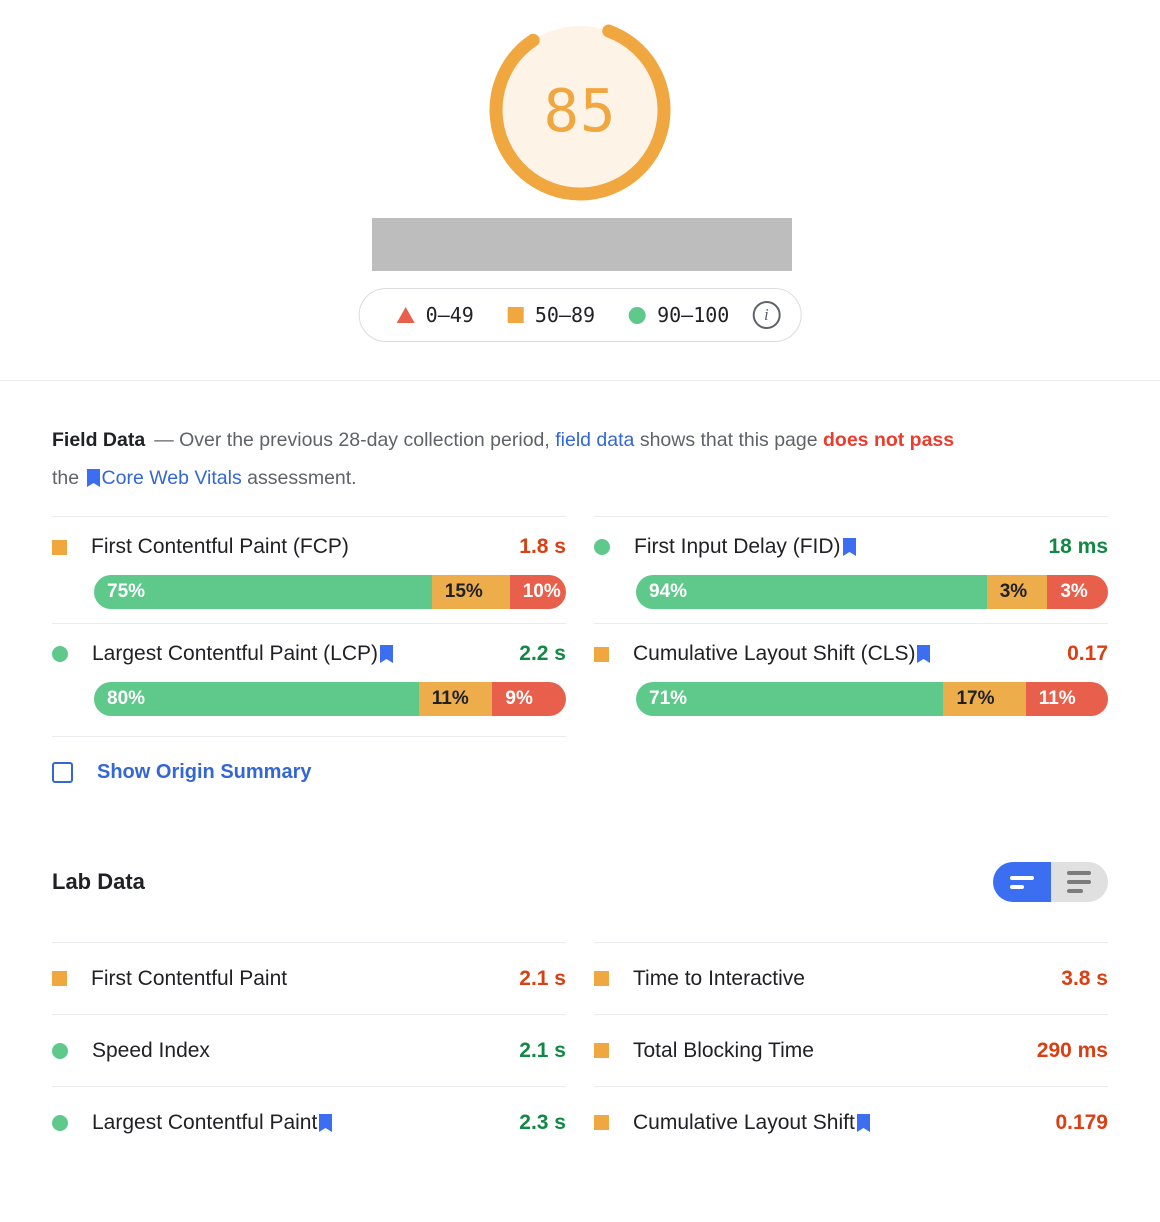  I want to click on field-metric-value: 2.2 s, so click(542, 653).